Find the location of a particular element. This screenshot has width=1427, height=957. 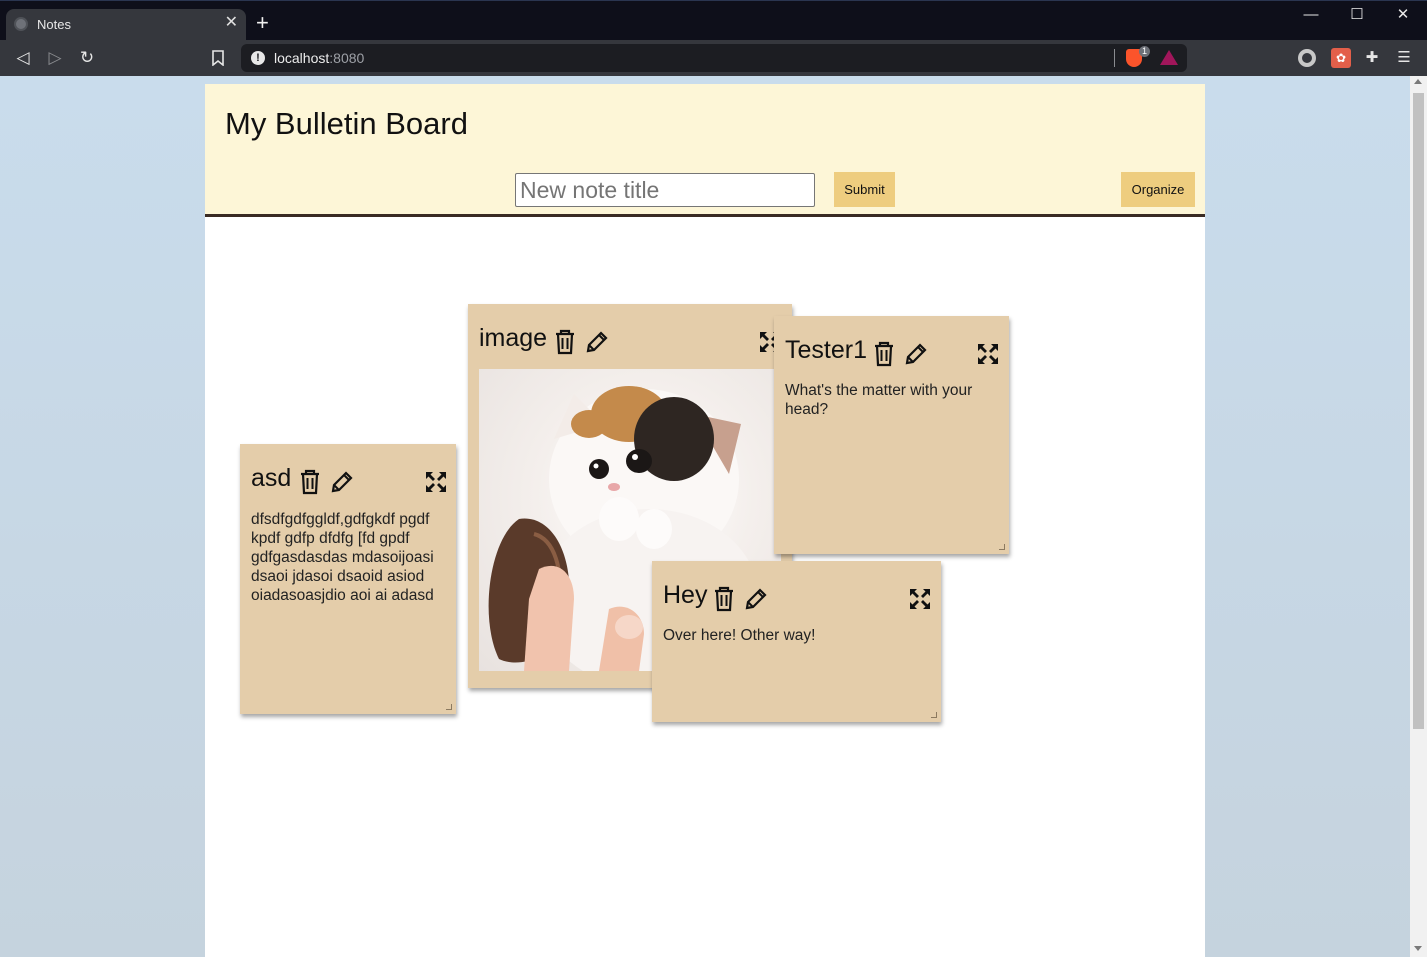

info-icon: ! is located at coordinates (258, 58).